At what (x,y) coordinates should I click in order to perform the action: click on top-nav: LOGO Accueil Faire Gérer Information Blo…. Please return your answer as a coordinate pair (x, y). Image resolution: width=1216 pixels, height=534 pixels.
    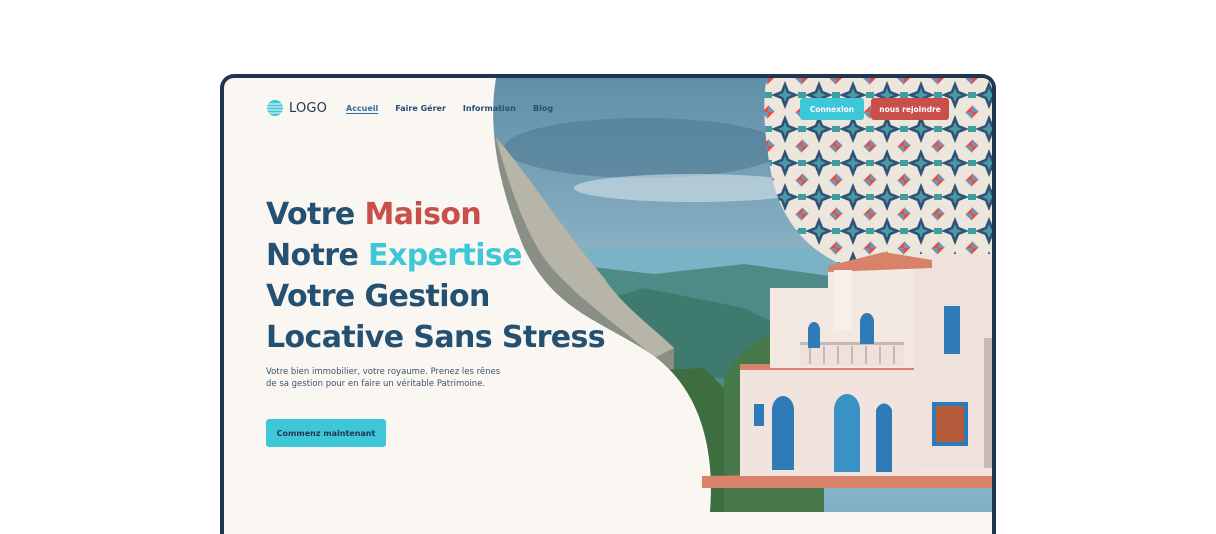
    Looking at the image, I should click on (608, 110).